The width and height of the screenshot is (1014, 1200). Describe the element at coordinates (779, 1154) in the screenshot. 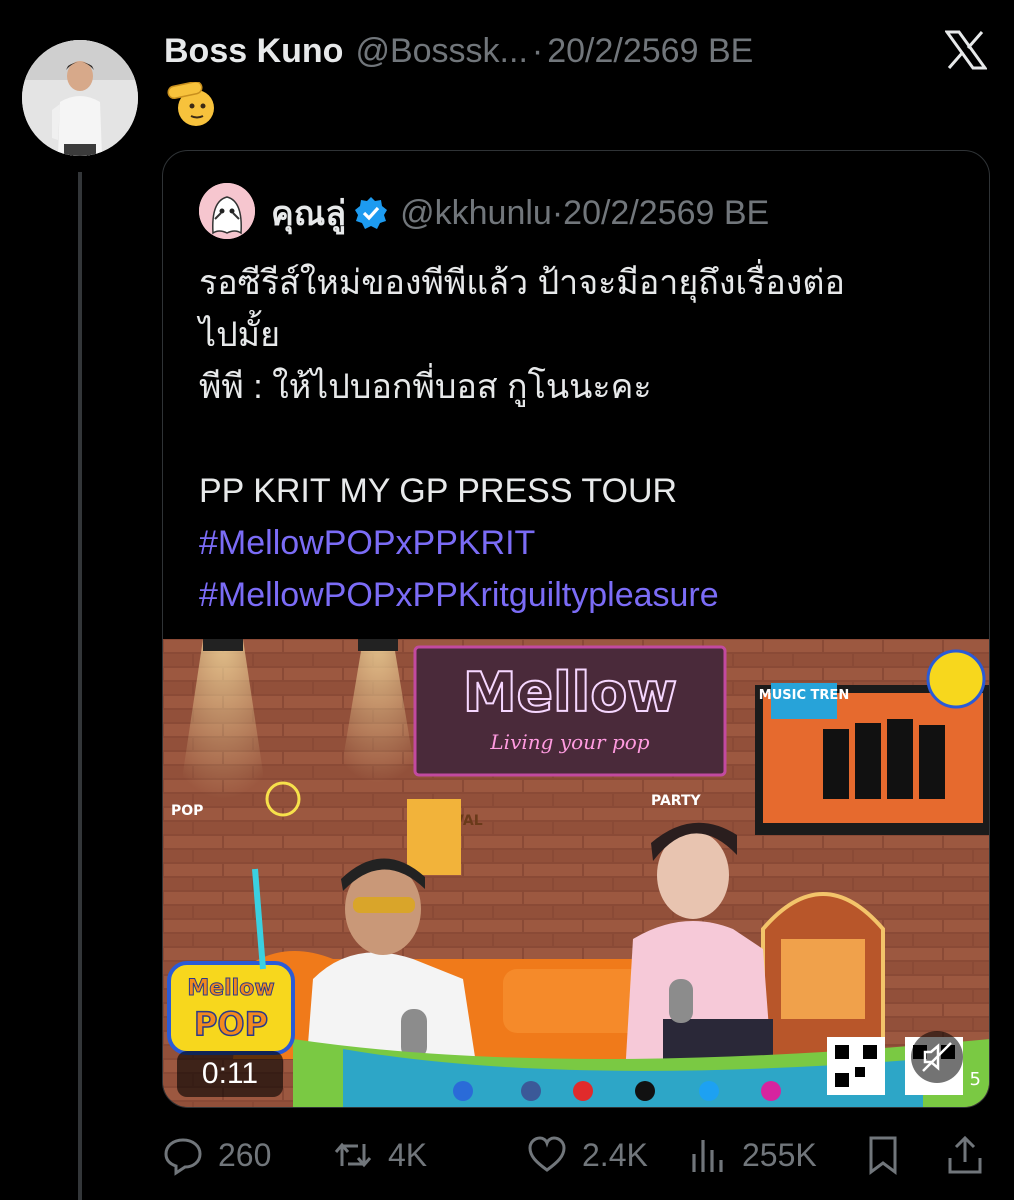

I see `views-count: 255K` at that location.